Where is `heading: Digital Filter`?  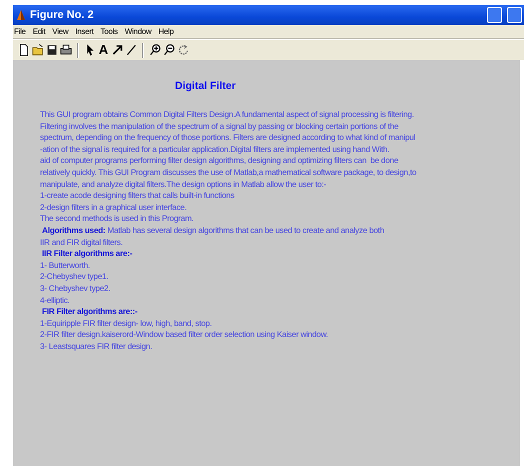
heading: Digital Filter is located at coordinates (205, 86).